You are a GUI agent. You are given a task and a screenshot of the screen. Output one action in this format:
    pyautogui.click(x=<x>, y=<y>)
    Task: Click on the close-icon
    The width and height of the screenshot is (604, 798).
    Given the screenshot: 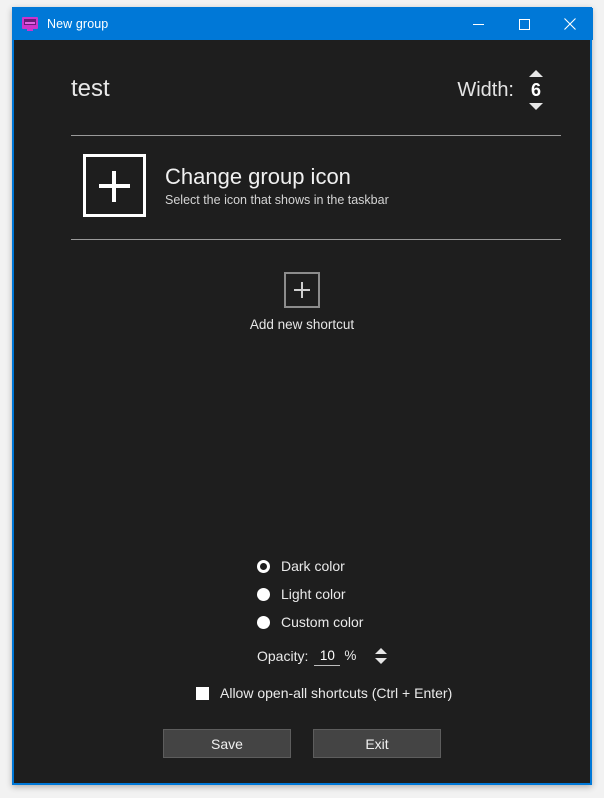 What is the action you would take?
    pyautogui.click(x=570, y=24)
    